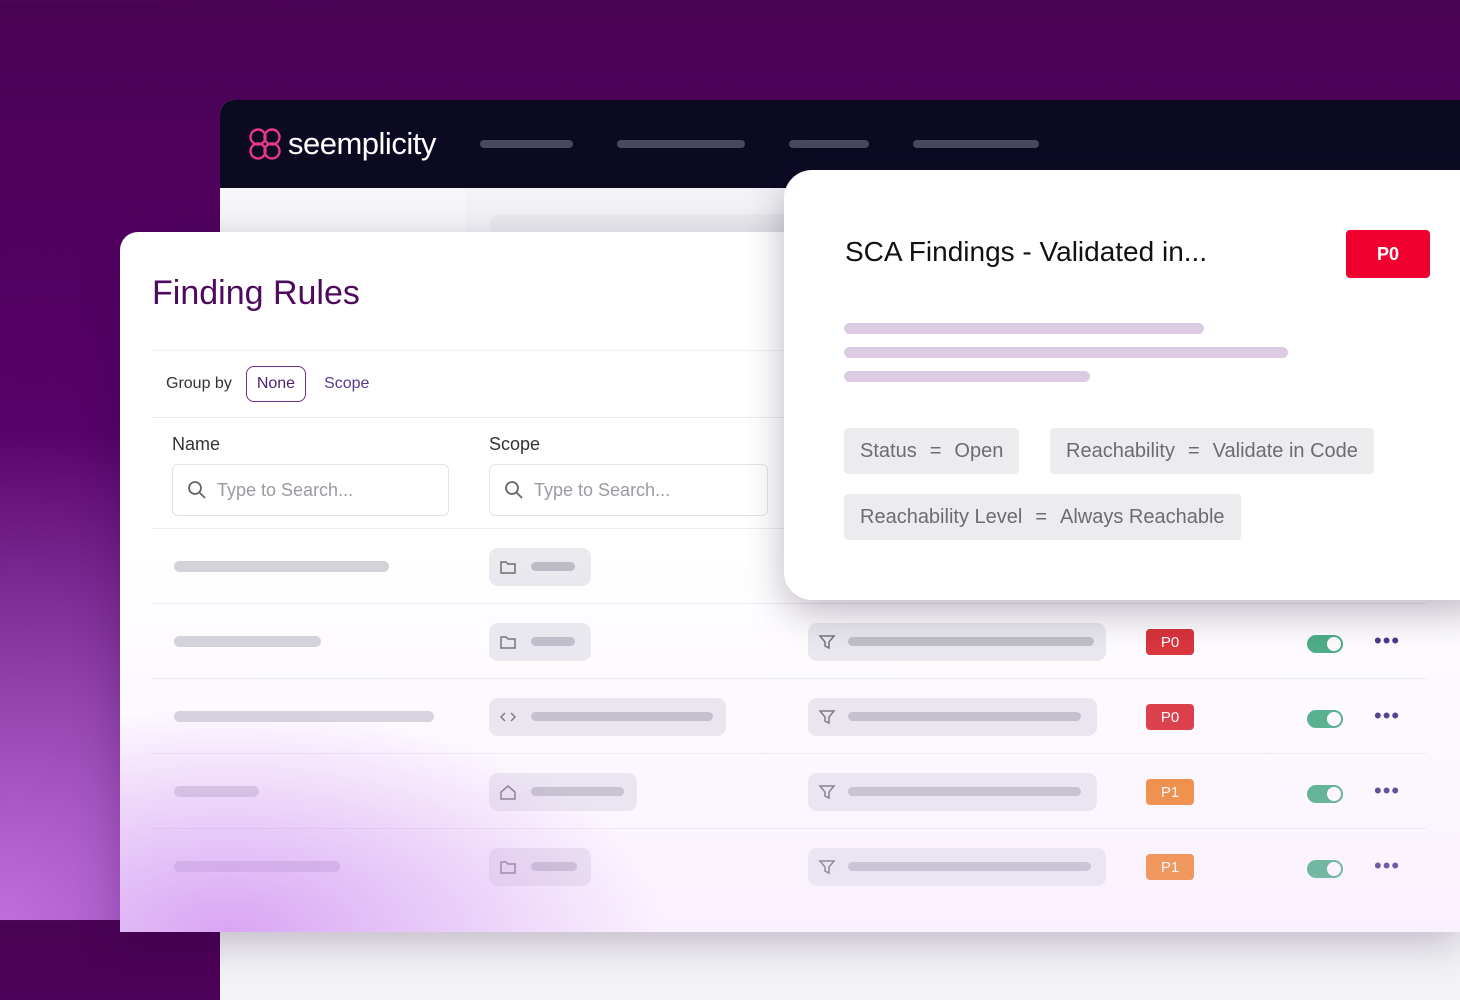 The width and height of the screenshot is (1460, 1000). What do you see at coordinates (508, 792) in the screenshot?
I see `home-icon` at bounding box center [508, 792].